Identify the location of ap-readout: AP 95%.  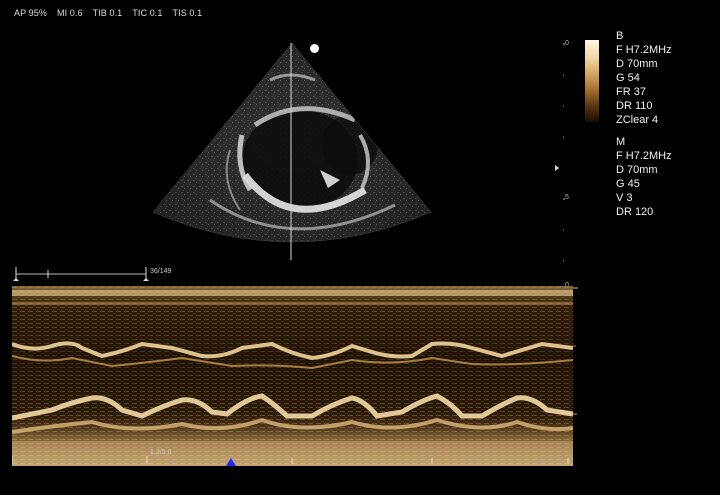
(30, 13).